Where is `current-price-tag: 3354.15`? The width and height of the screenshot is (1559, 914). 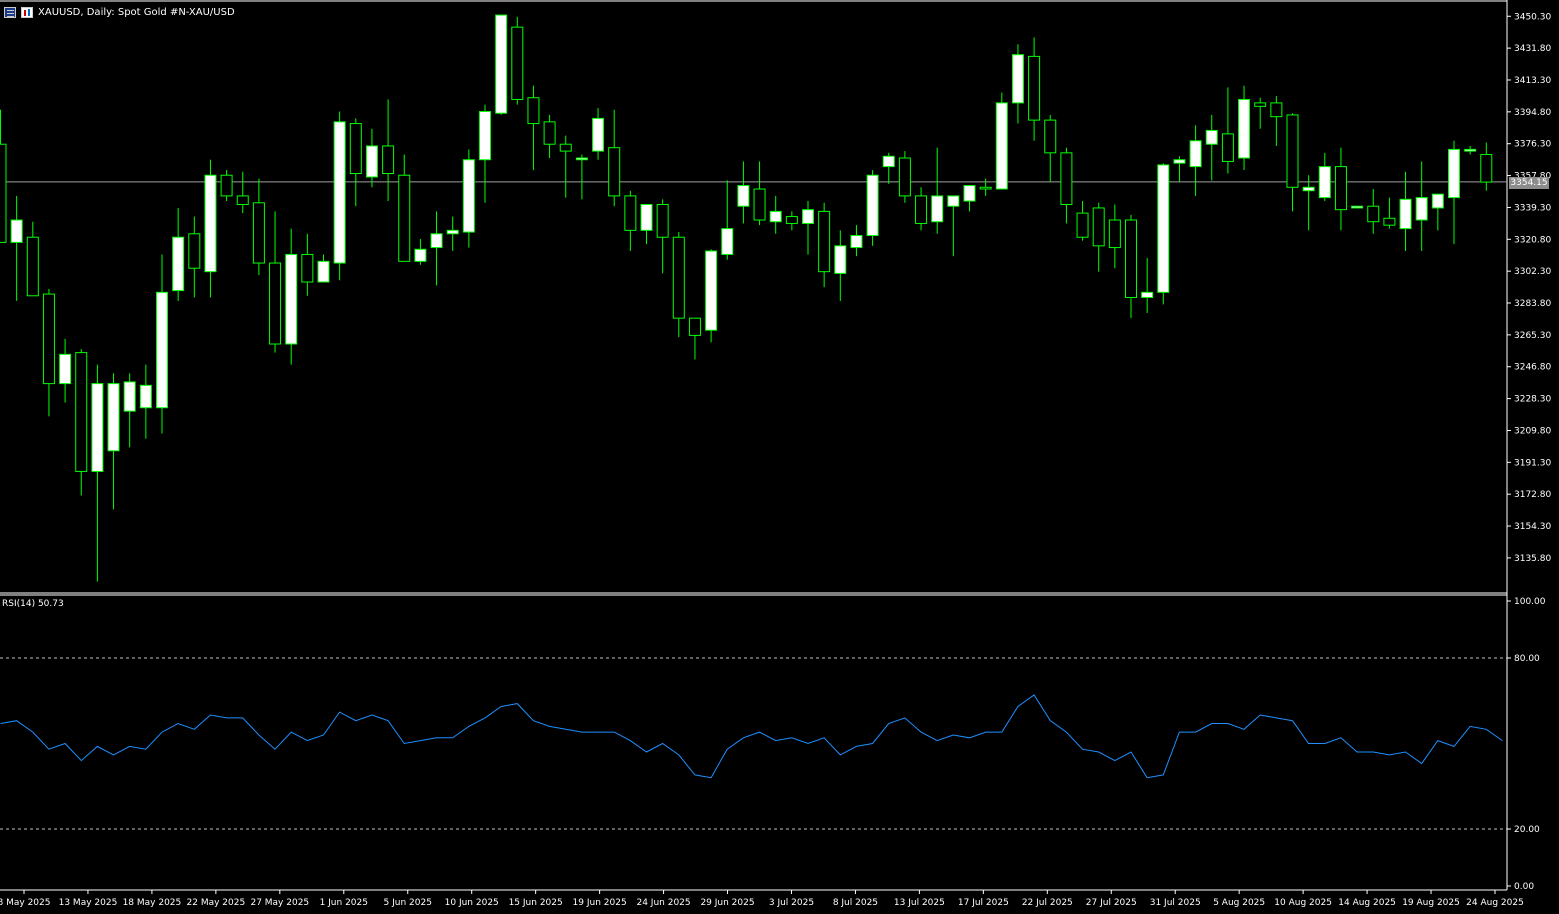 current-price-tag: 3354.15 is located at coordinates (1529, 183).